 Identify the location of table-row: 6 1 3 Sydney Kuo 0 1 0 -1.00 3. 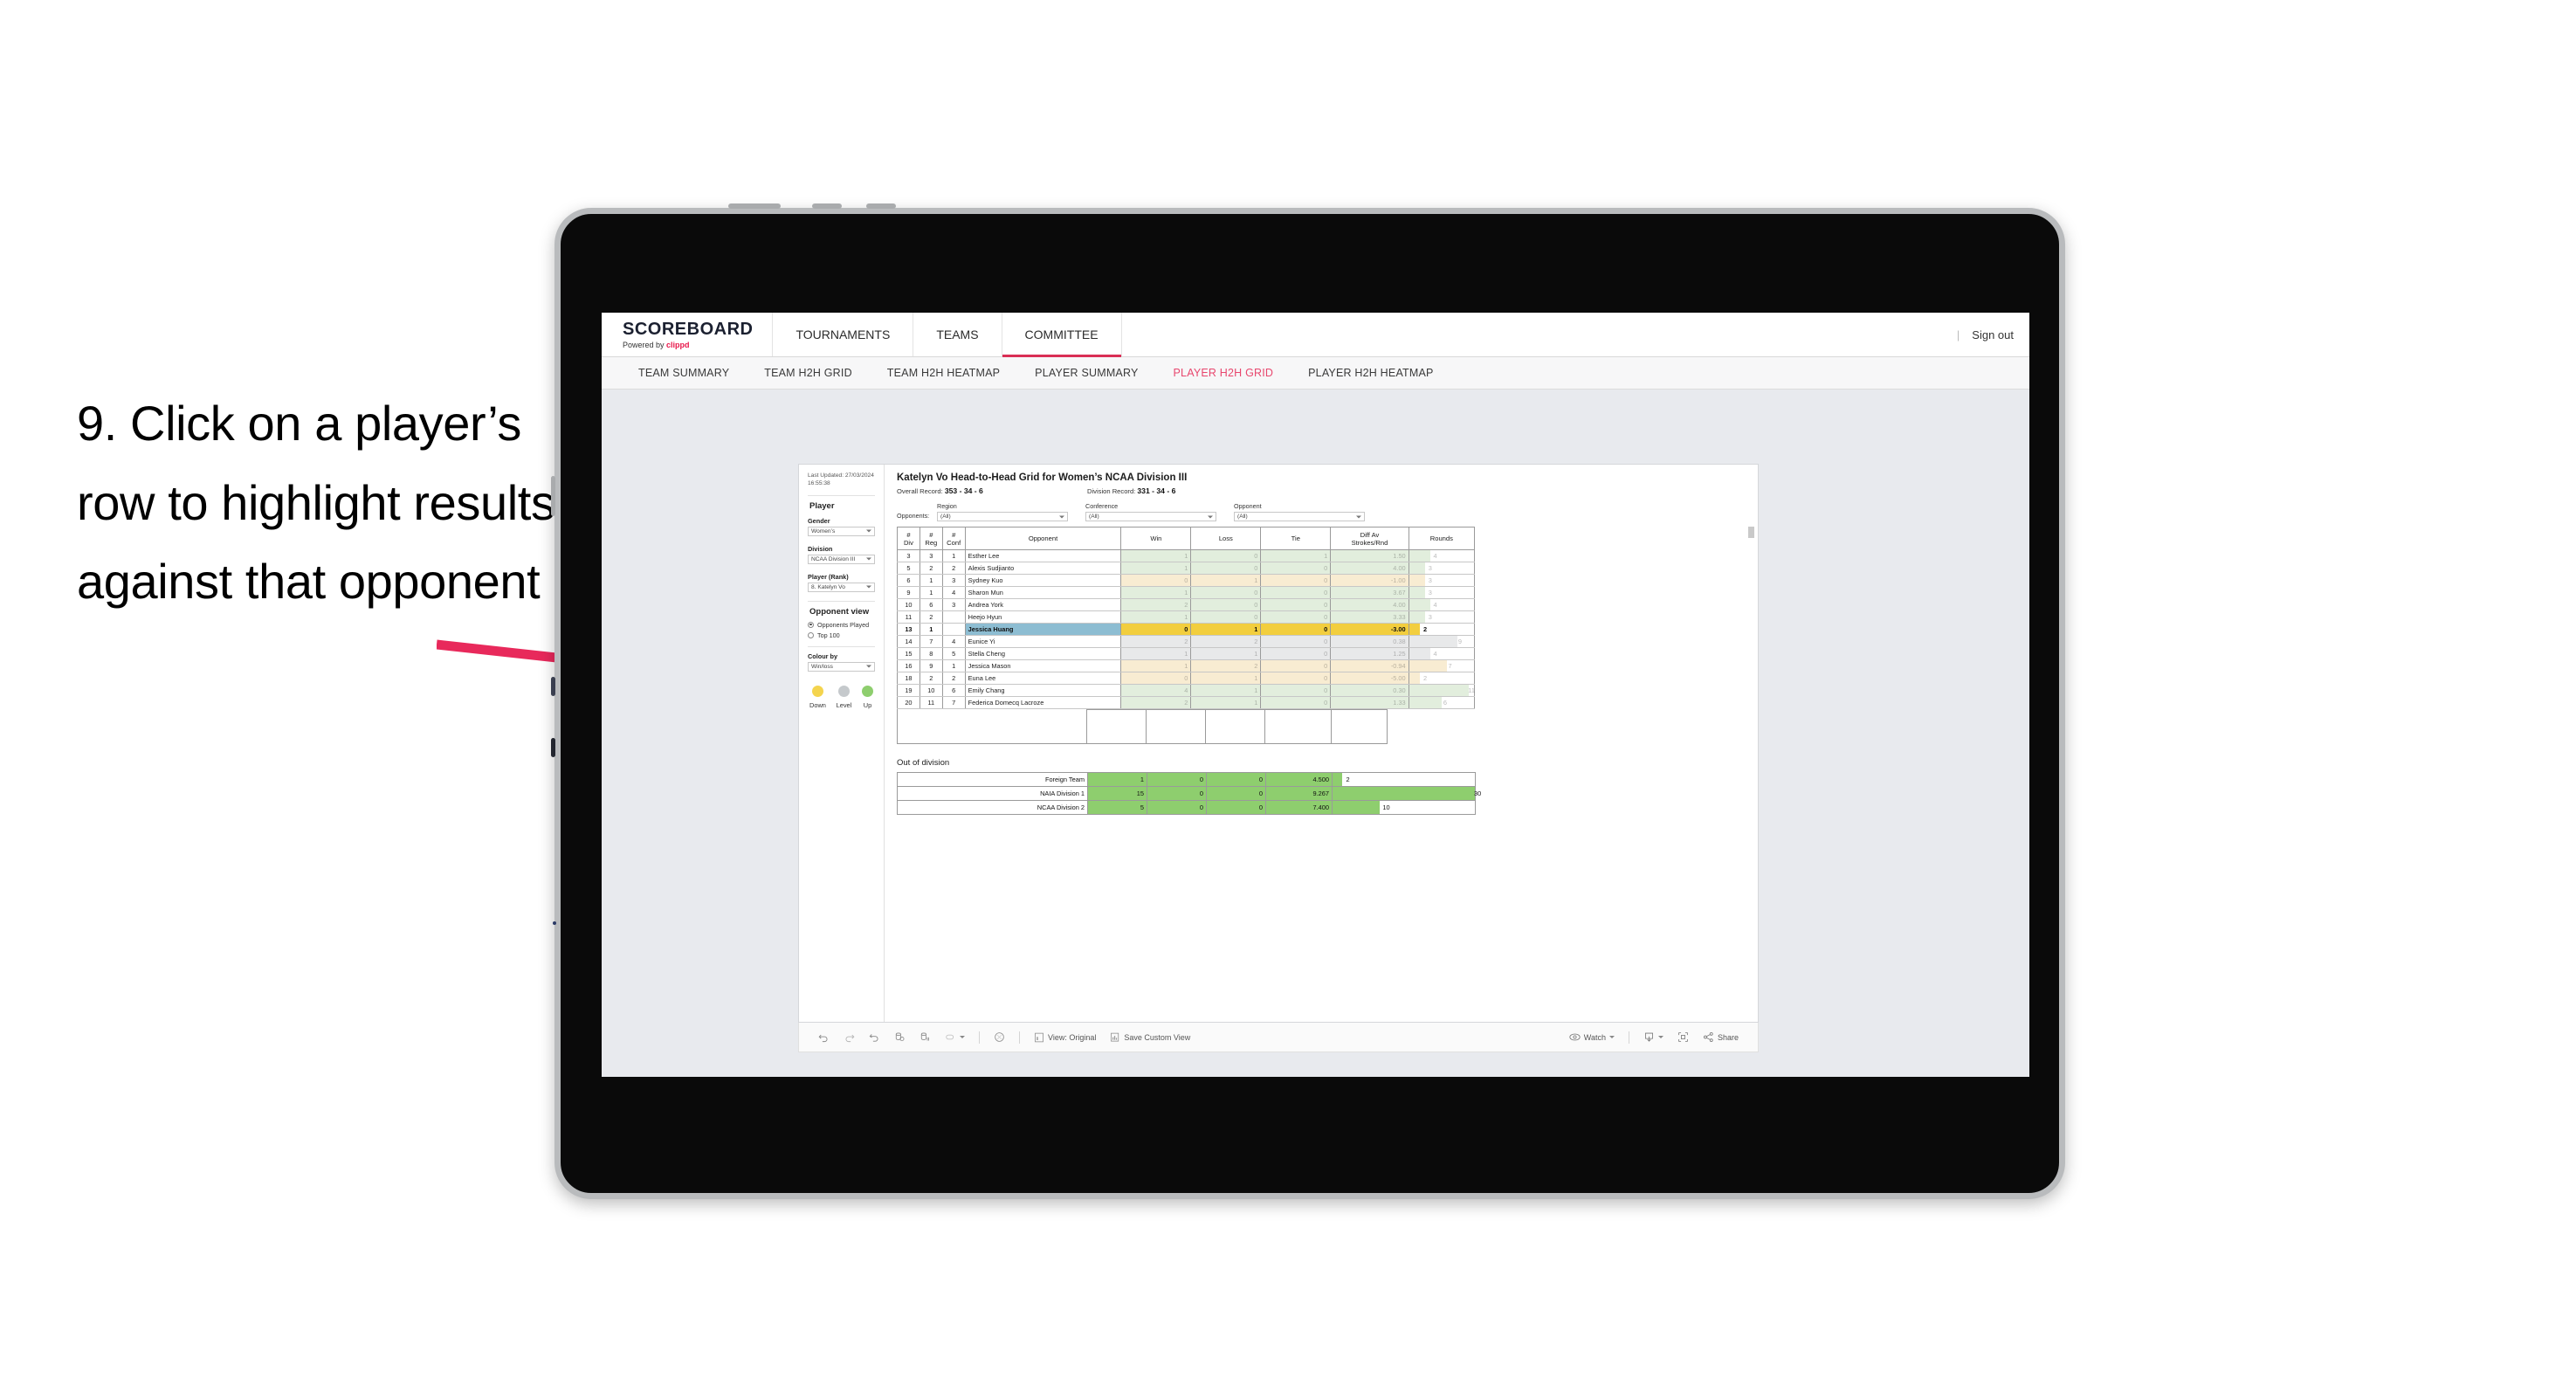
(1186, 580).